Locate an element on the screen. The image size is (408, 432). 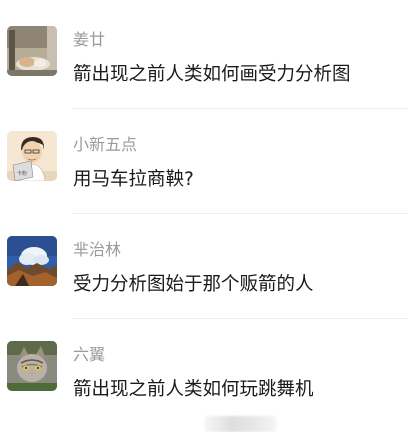
comment-text: 受力分析图始于那个贩箭的人 is located at coordinates (193, 284).